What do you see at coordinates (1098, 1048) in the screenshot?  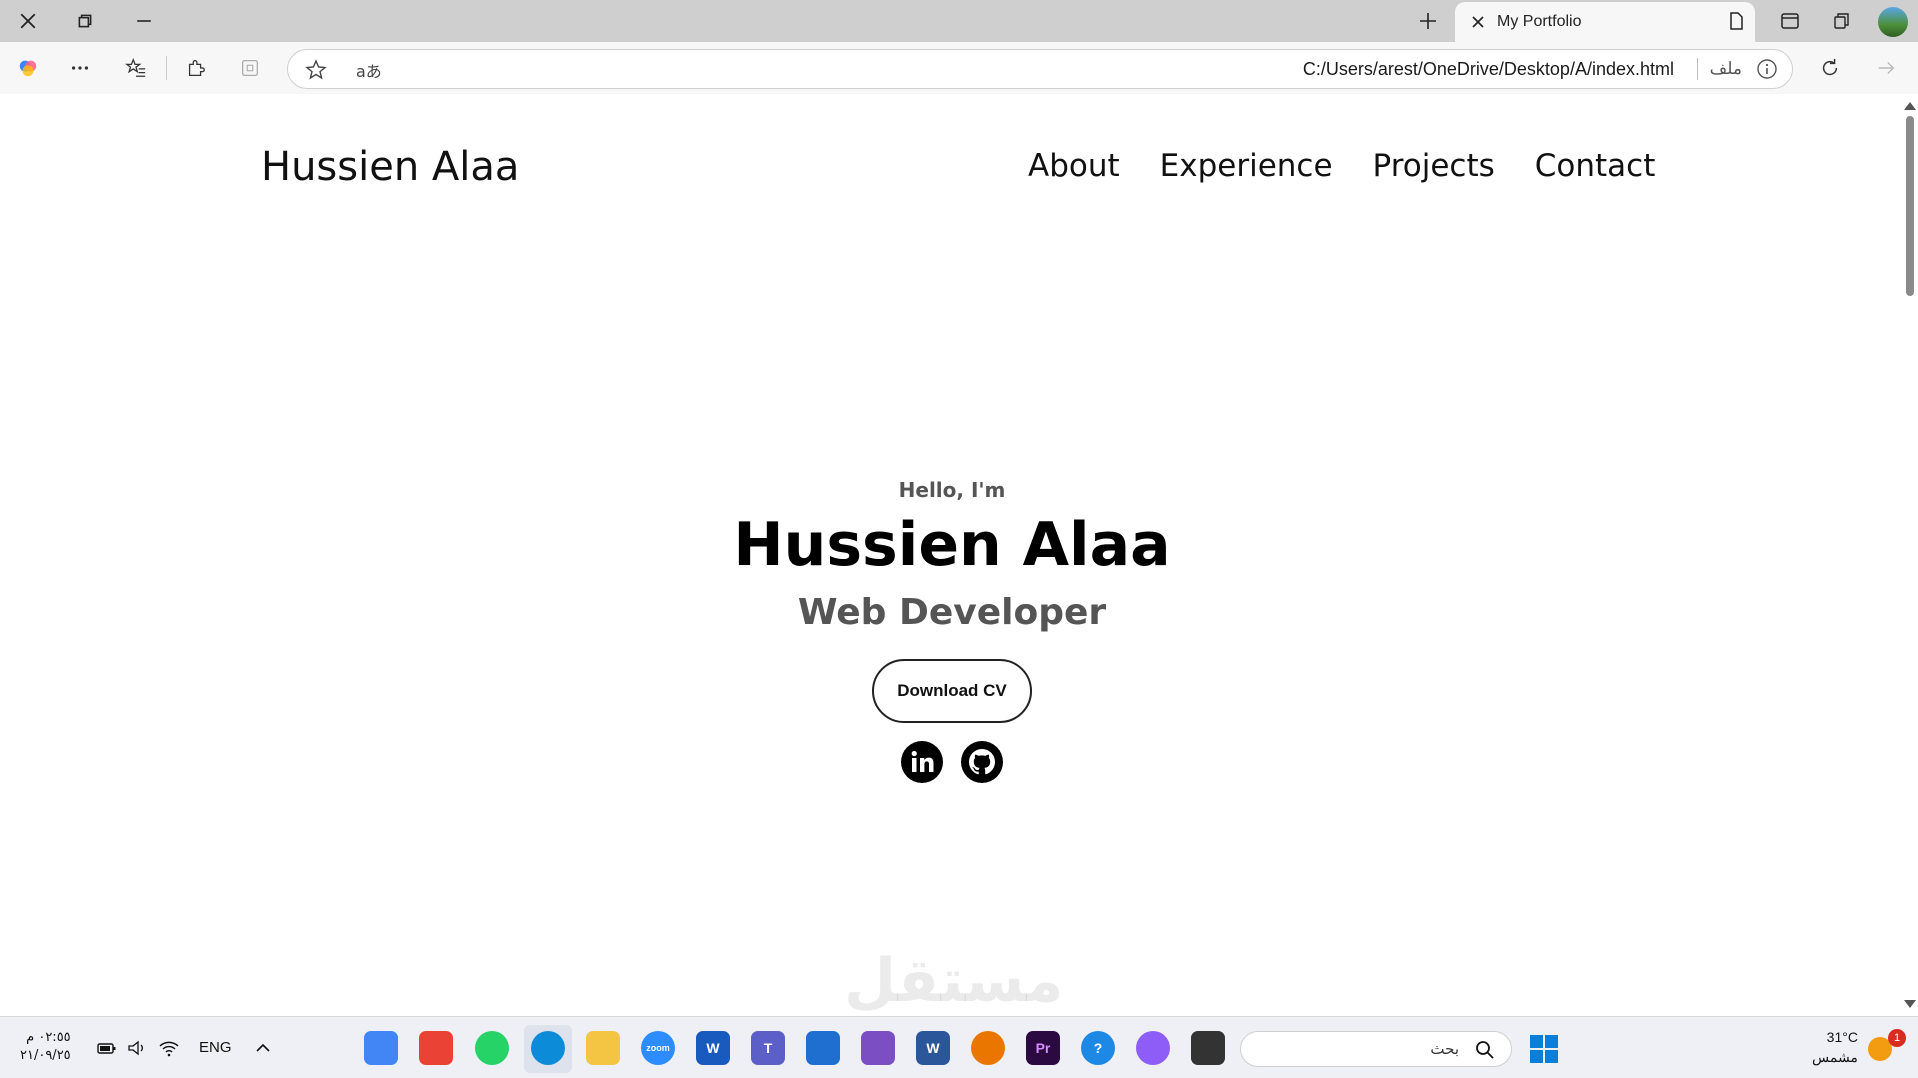 I see `help-icon: ?` at bounding box center [1098, 1048].